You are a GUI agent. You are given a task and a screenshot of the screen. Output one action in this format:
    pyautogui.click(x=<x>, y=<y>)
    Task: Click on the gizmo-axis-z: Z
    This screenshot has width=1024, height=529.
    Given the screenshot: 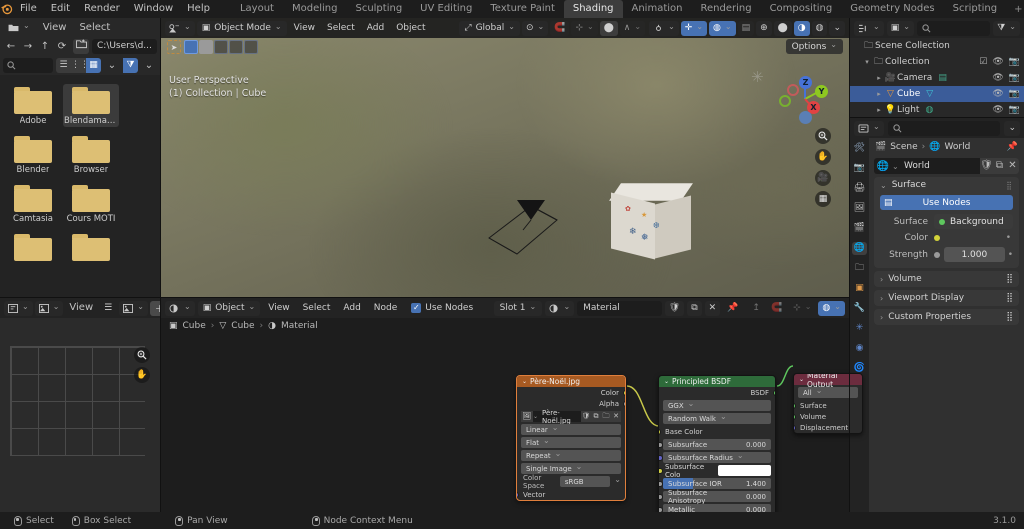 What is the action you would take?
    pyautogui.click(x=805, y=82)
    